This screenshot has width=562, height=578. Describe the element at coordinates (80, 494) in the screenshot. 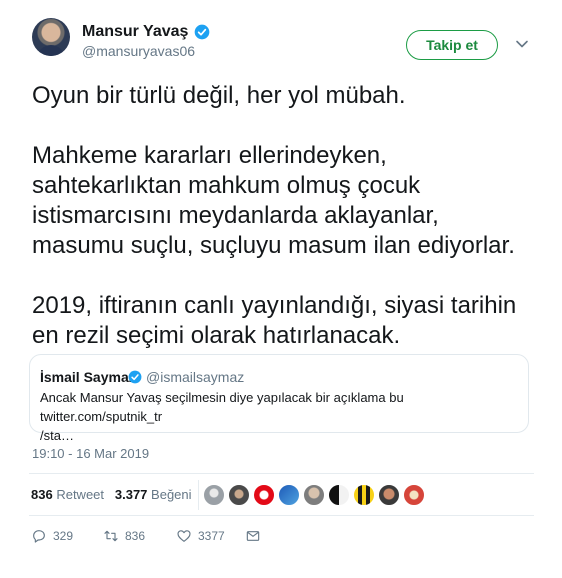

I see `retweet-stat-label: Retweet` at that location.